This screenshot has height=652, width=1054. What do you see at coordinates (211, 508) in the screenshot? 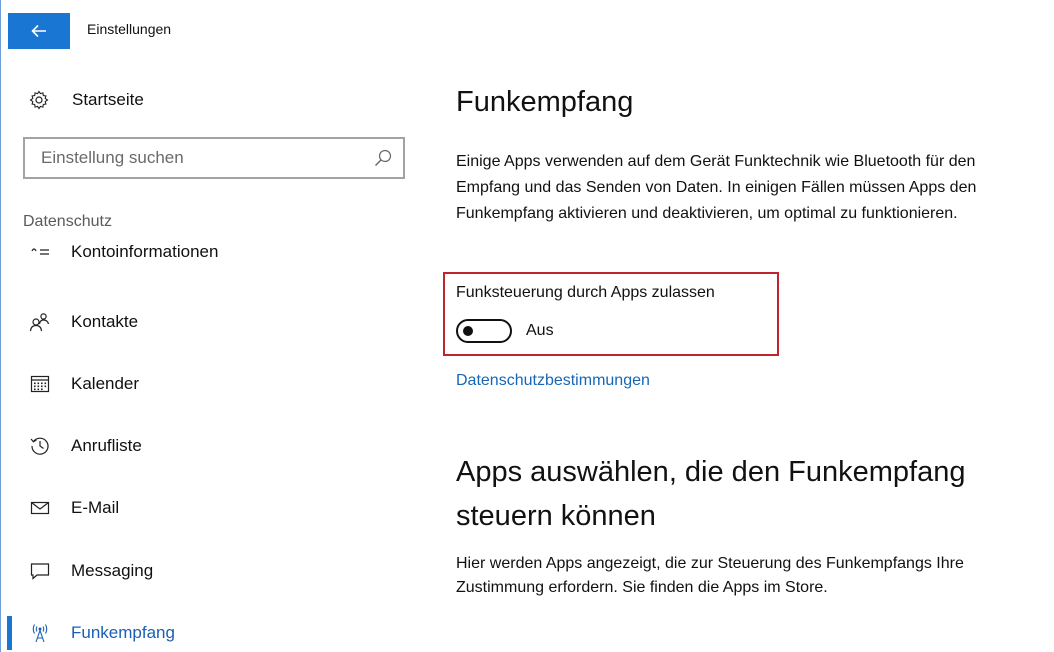
I see `sidebar-item-email: E-Mail` at bounding box center [211, 508].